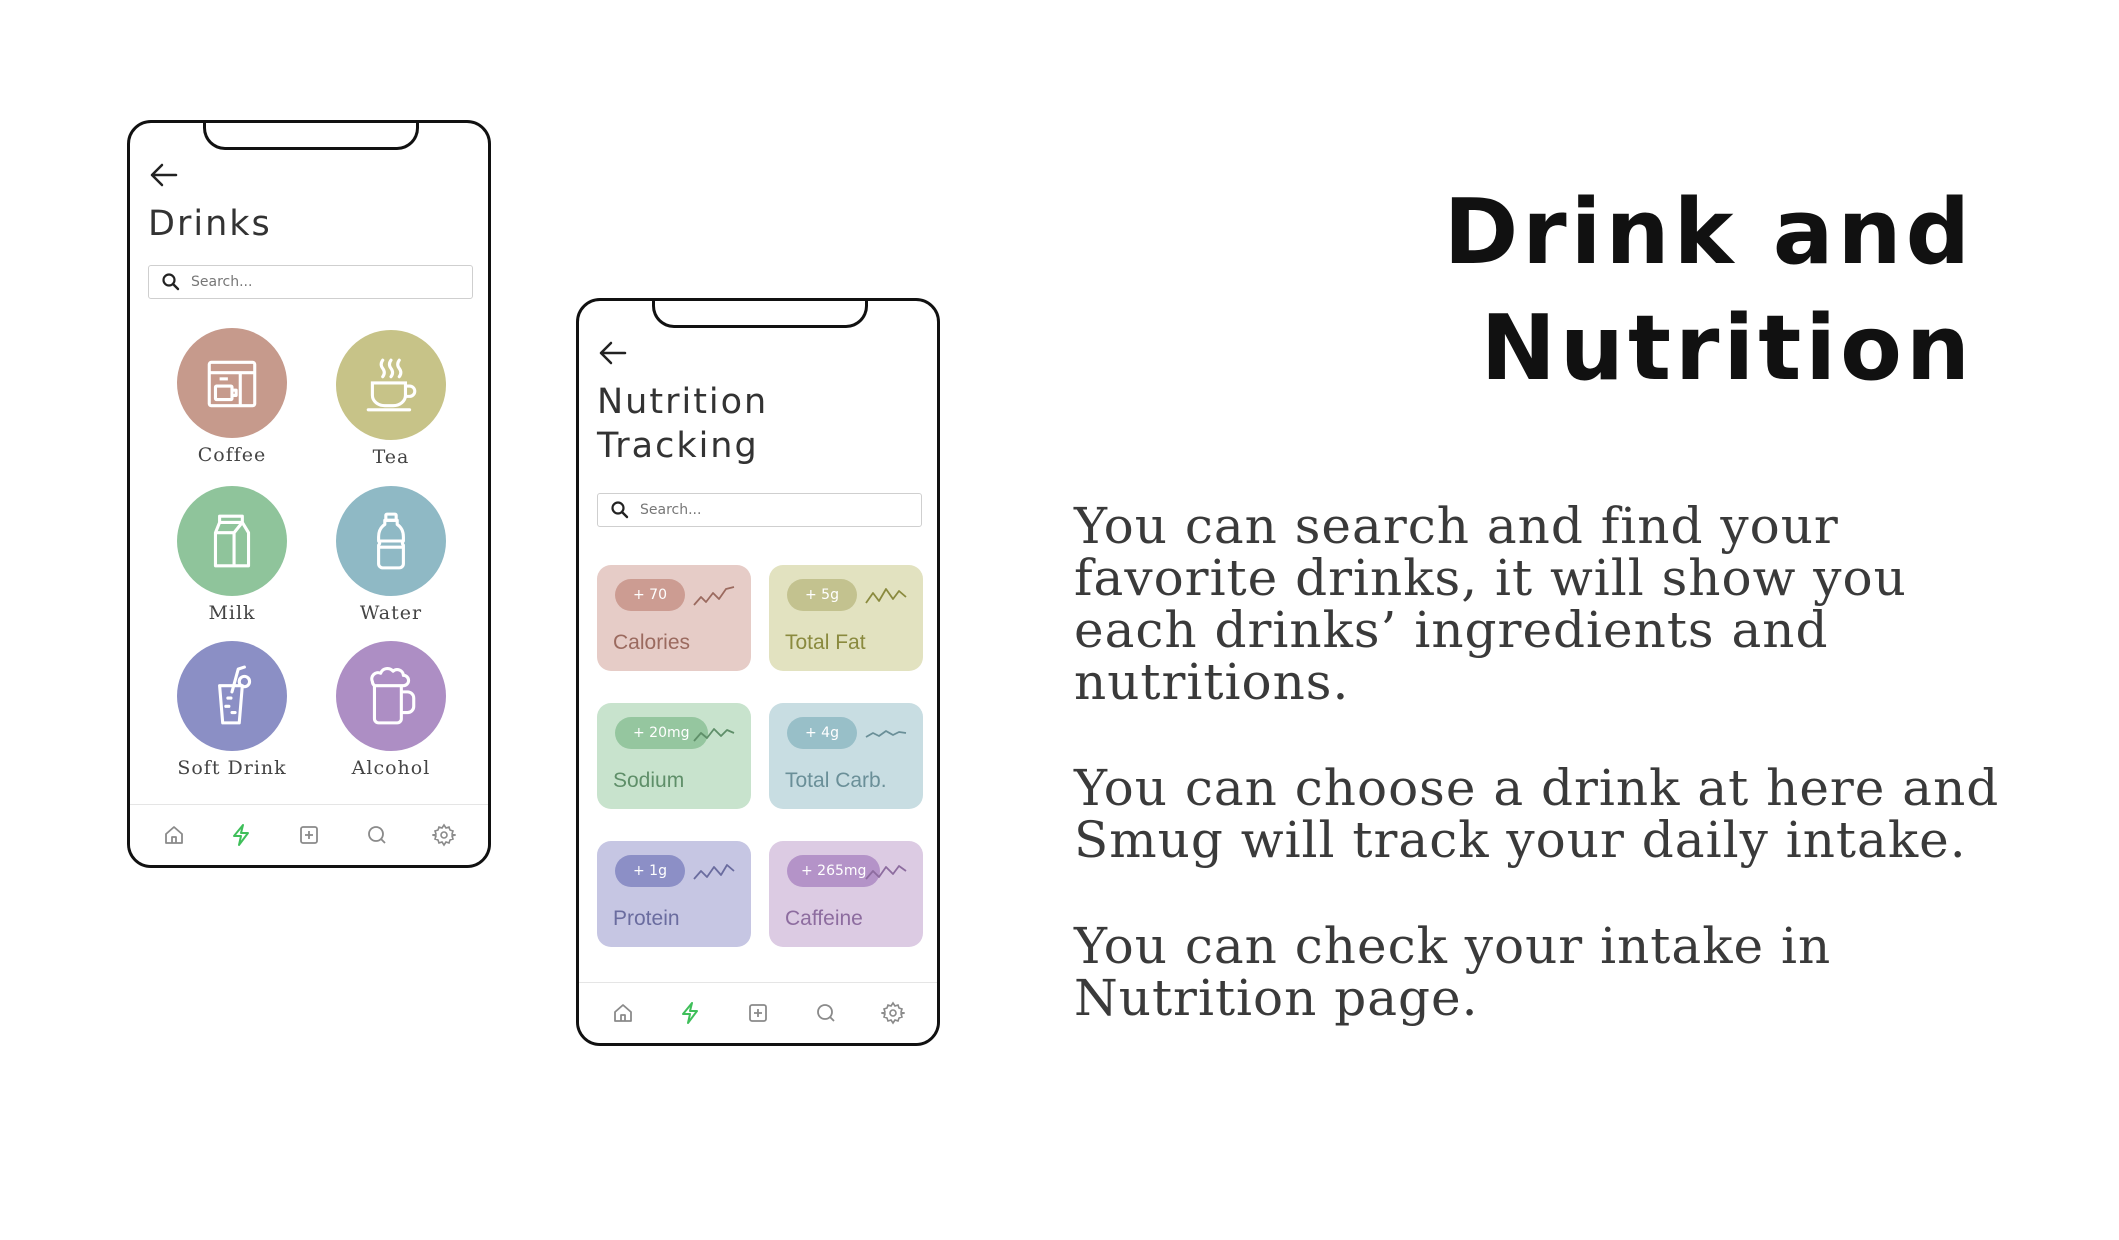 Image resolution: width=2119 pixels, height=1240 pixels. What do you see at coordinates (846, 756) in the screenshot?
I see `nutrient-card-total-carb: + 4g Total Carb.` at bounding box center [846, 756].